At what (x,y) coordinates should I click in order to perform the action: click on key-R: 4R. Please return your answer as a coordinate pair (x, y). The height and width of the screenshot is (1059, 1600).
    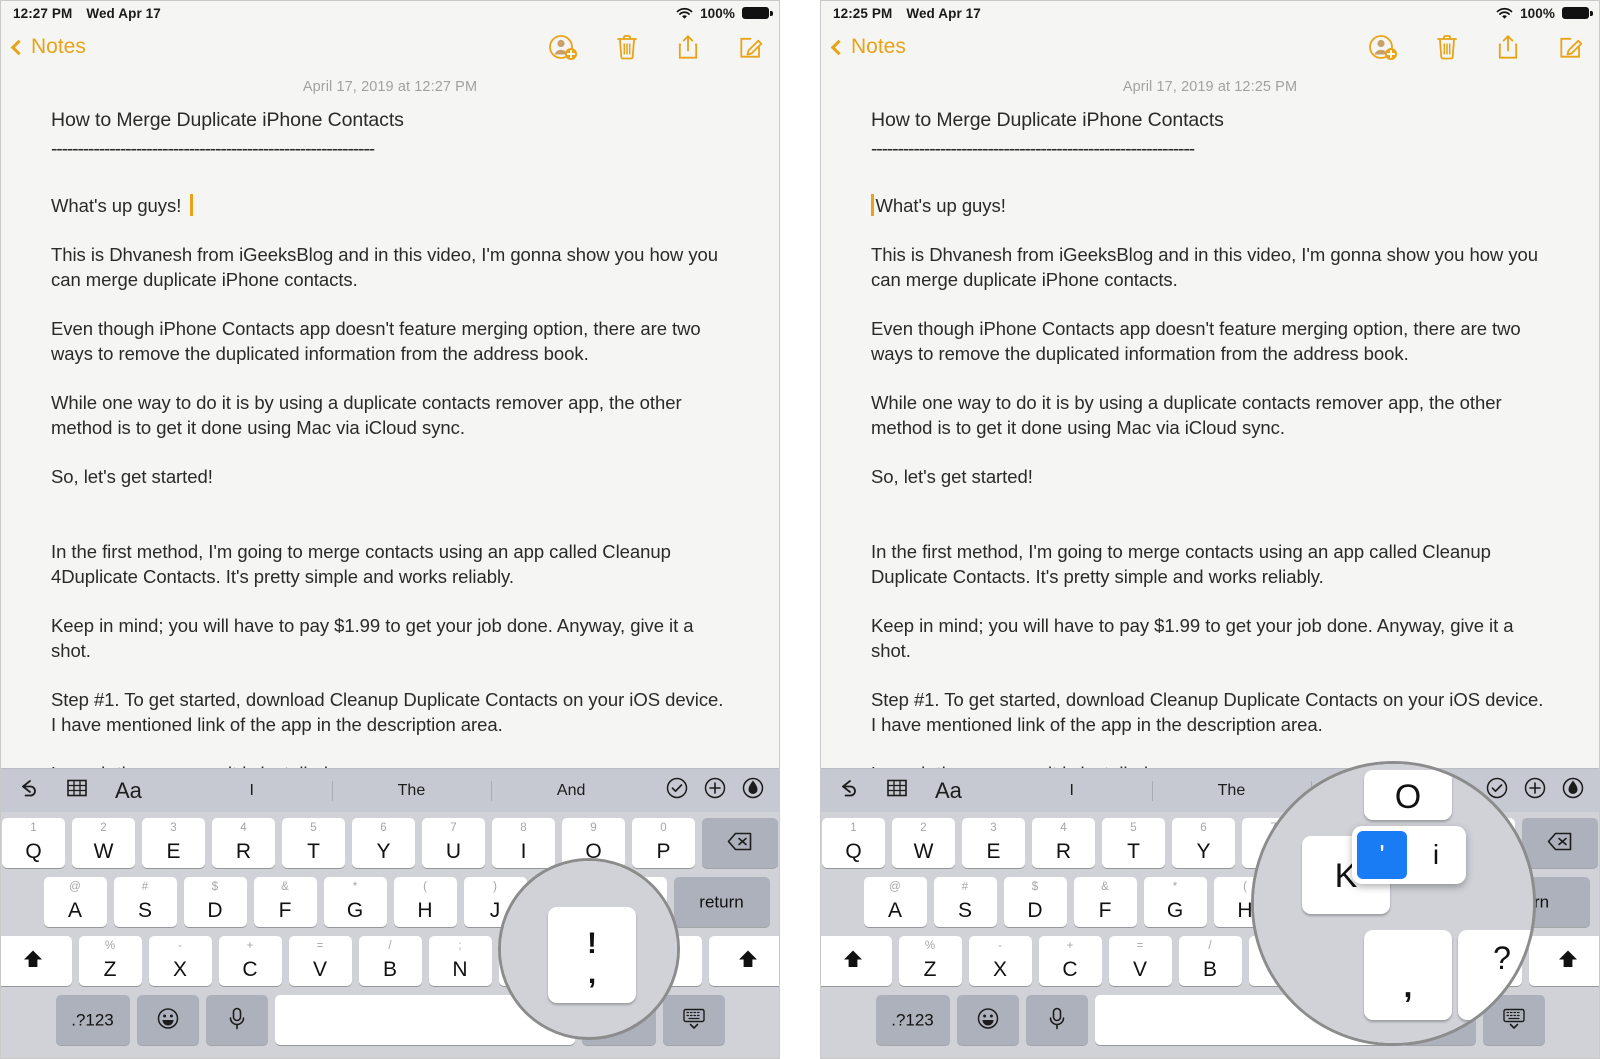
    Looking at the image, I should click on (243, 843).